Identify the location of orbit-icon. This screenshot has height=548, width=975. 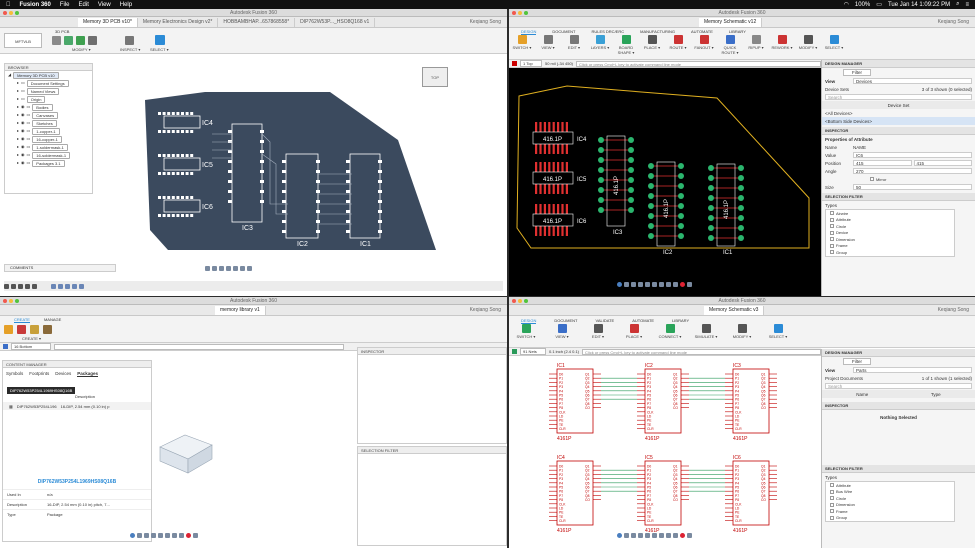
(207, 268).